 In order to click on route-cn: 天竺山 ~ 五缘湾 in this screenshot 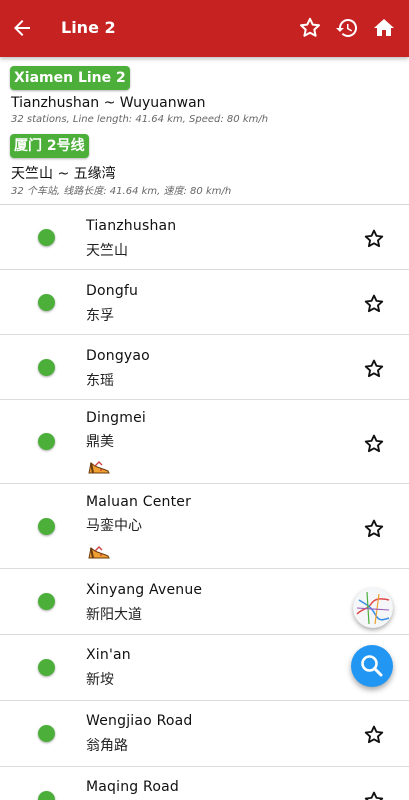, I will do `click(63, 174)`.